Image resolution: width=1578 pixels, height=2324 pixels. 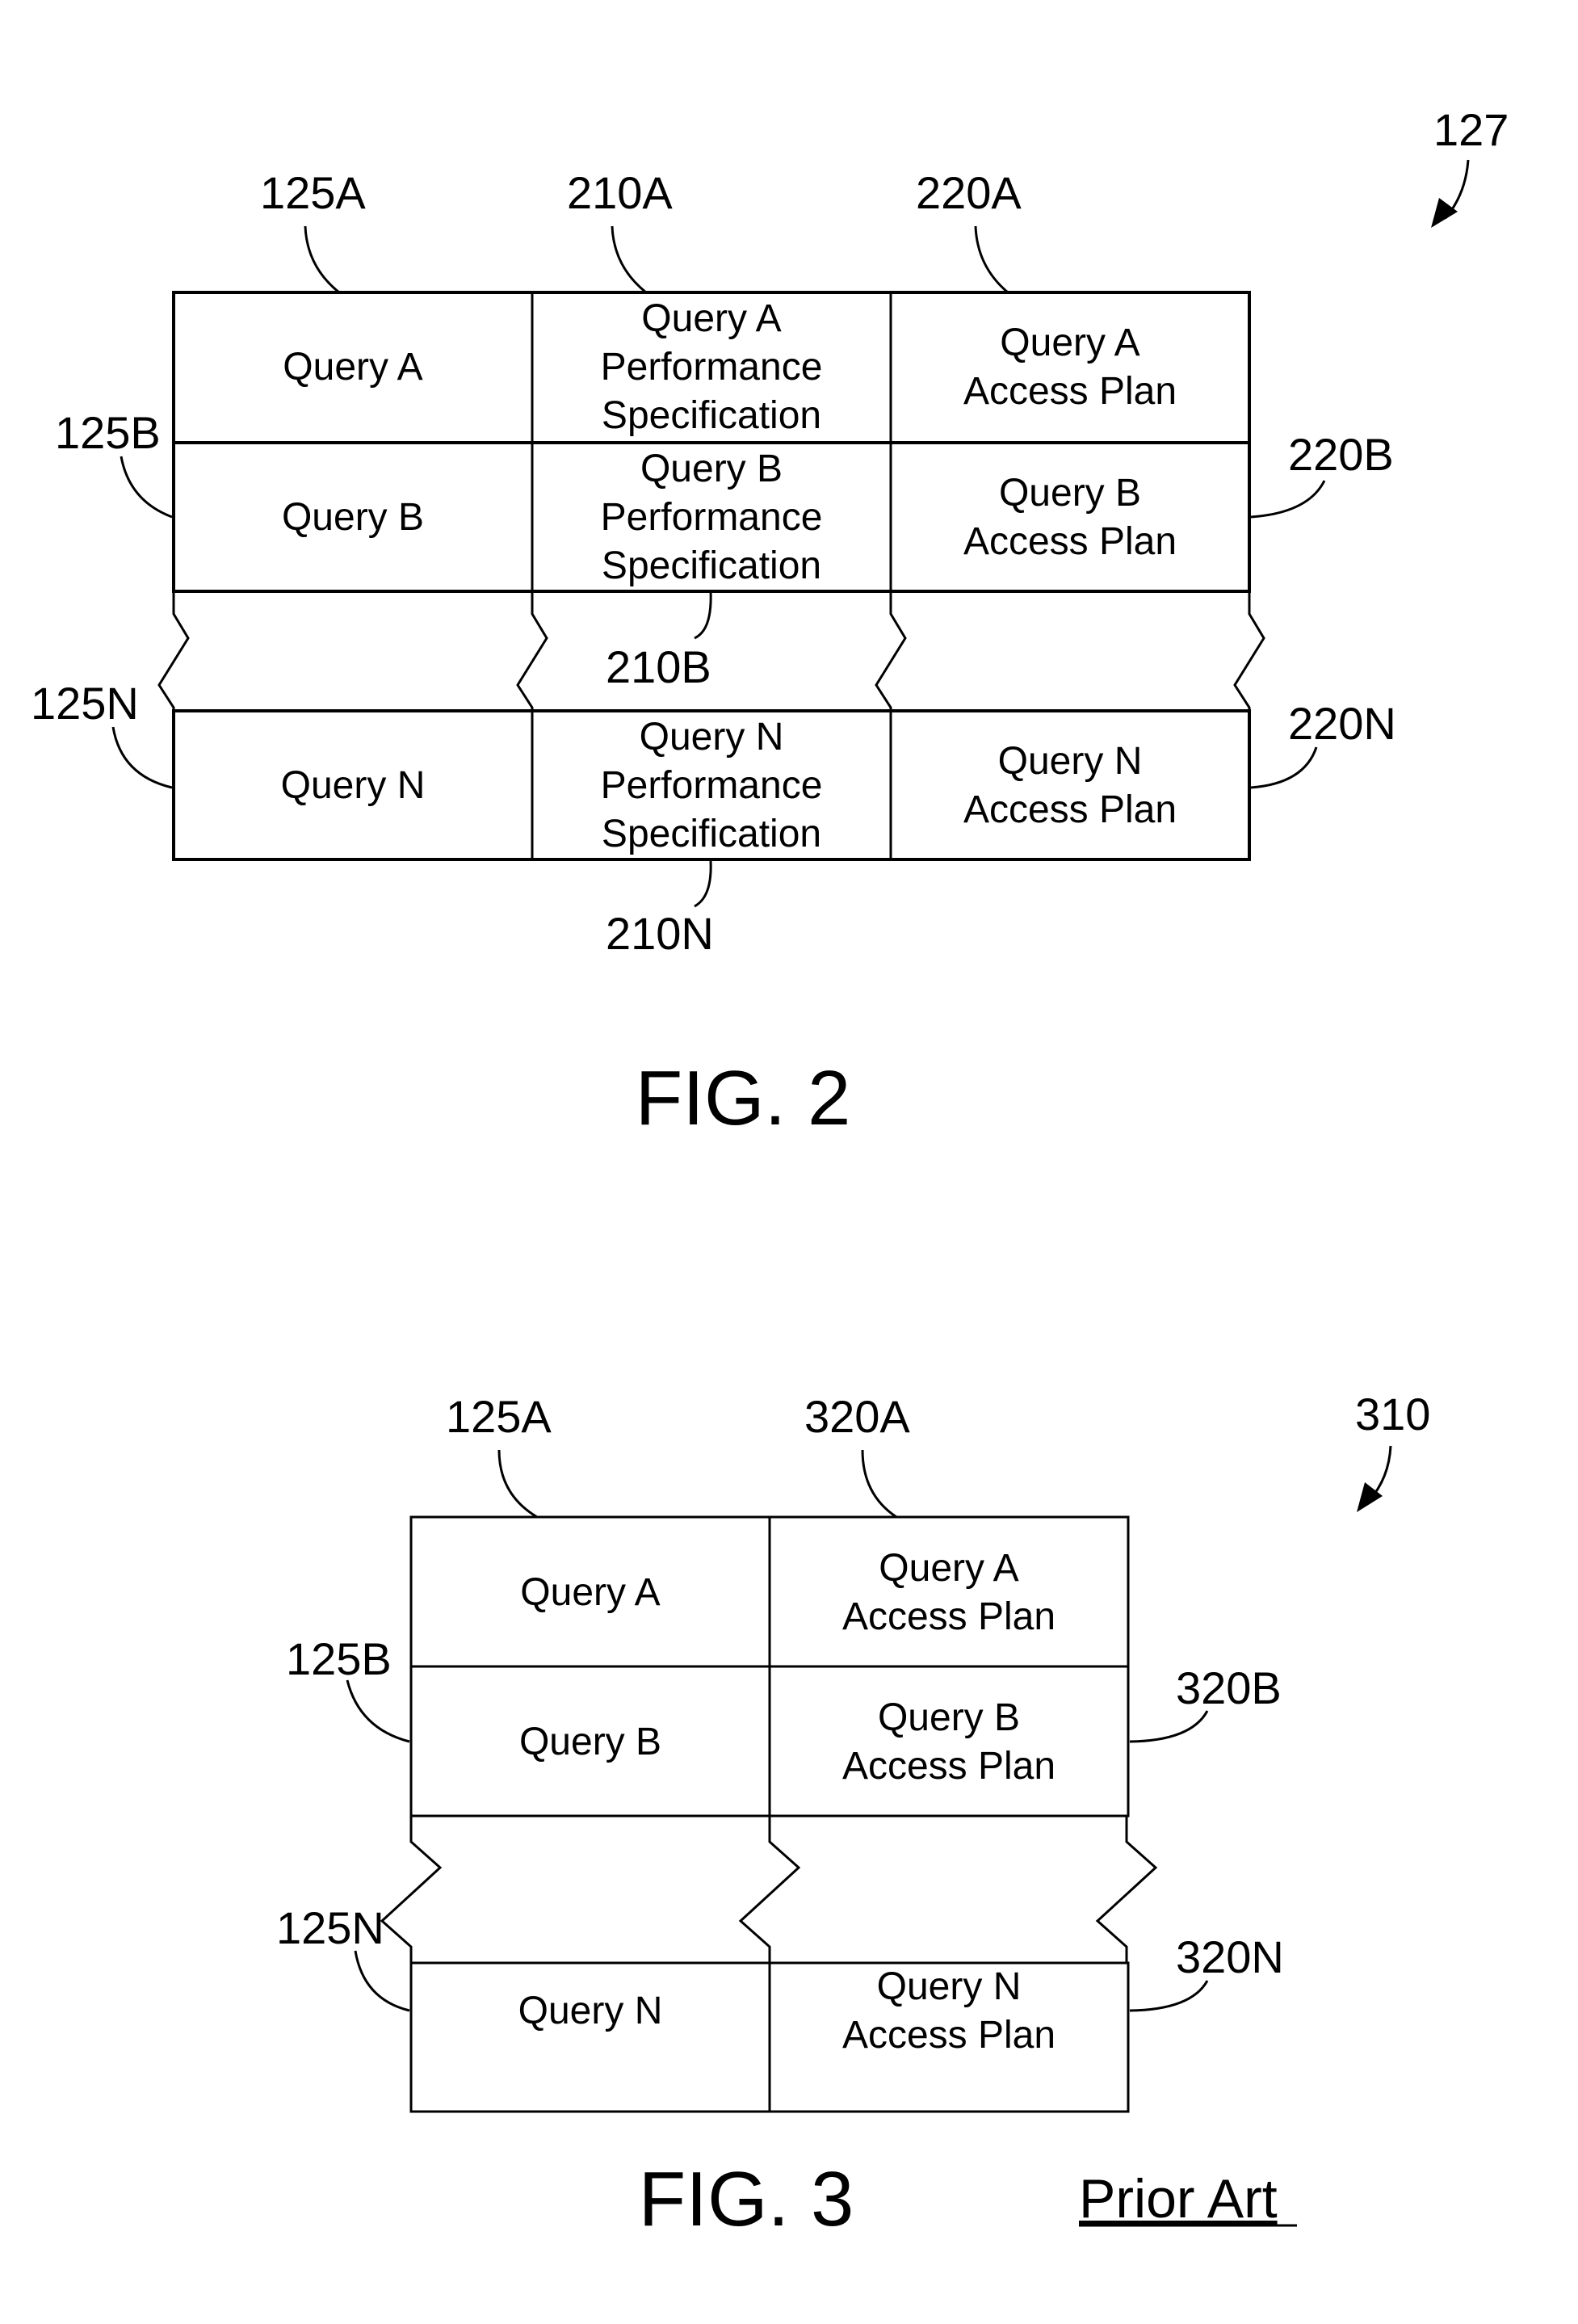 I want to click on ref-220N: 220N, so click(x=1342, y=723).